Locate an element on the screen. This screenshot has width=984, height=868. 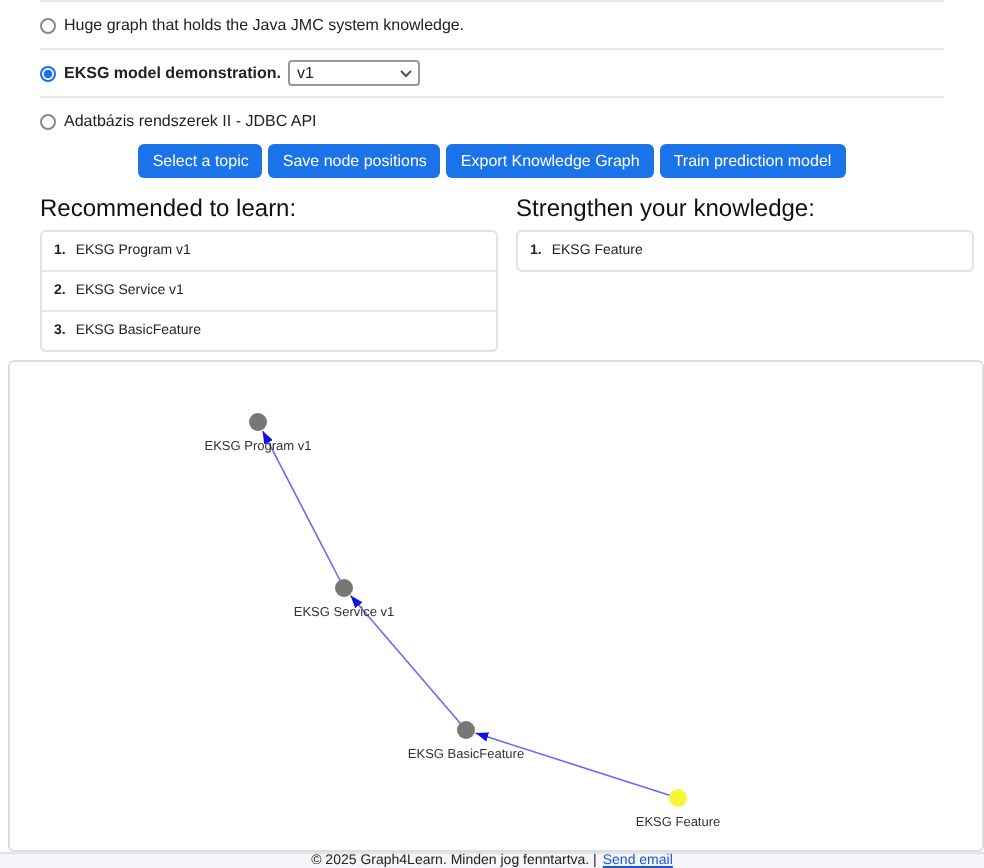
topic-label: Huge graph that holds the Java JMC system knowledge. is located at coordinates (264, 25).